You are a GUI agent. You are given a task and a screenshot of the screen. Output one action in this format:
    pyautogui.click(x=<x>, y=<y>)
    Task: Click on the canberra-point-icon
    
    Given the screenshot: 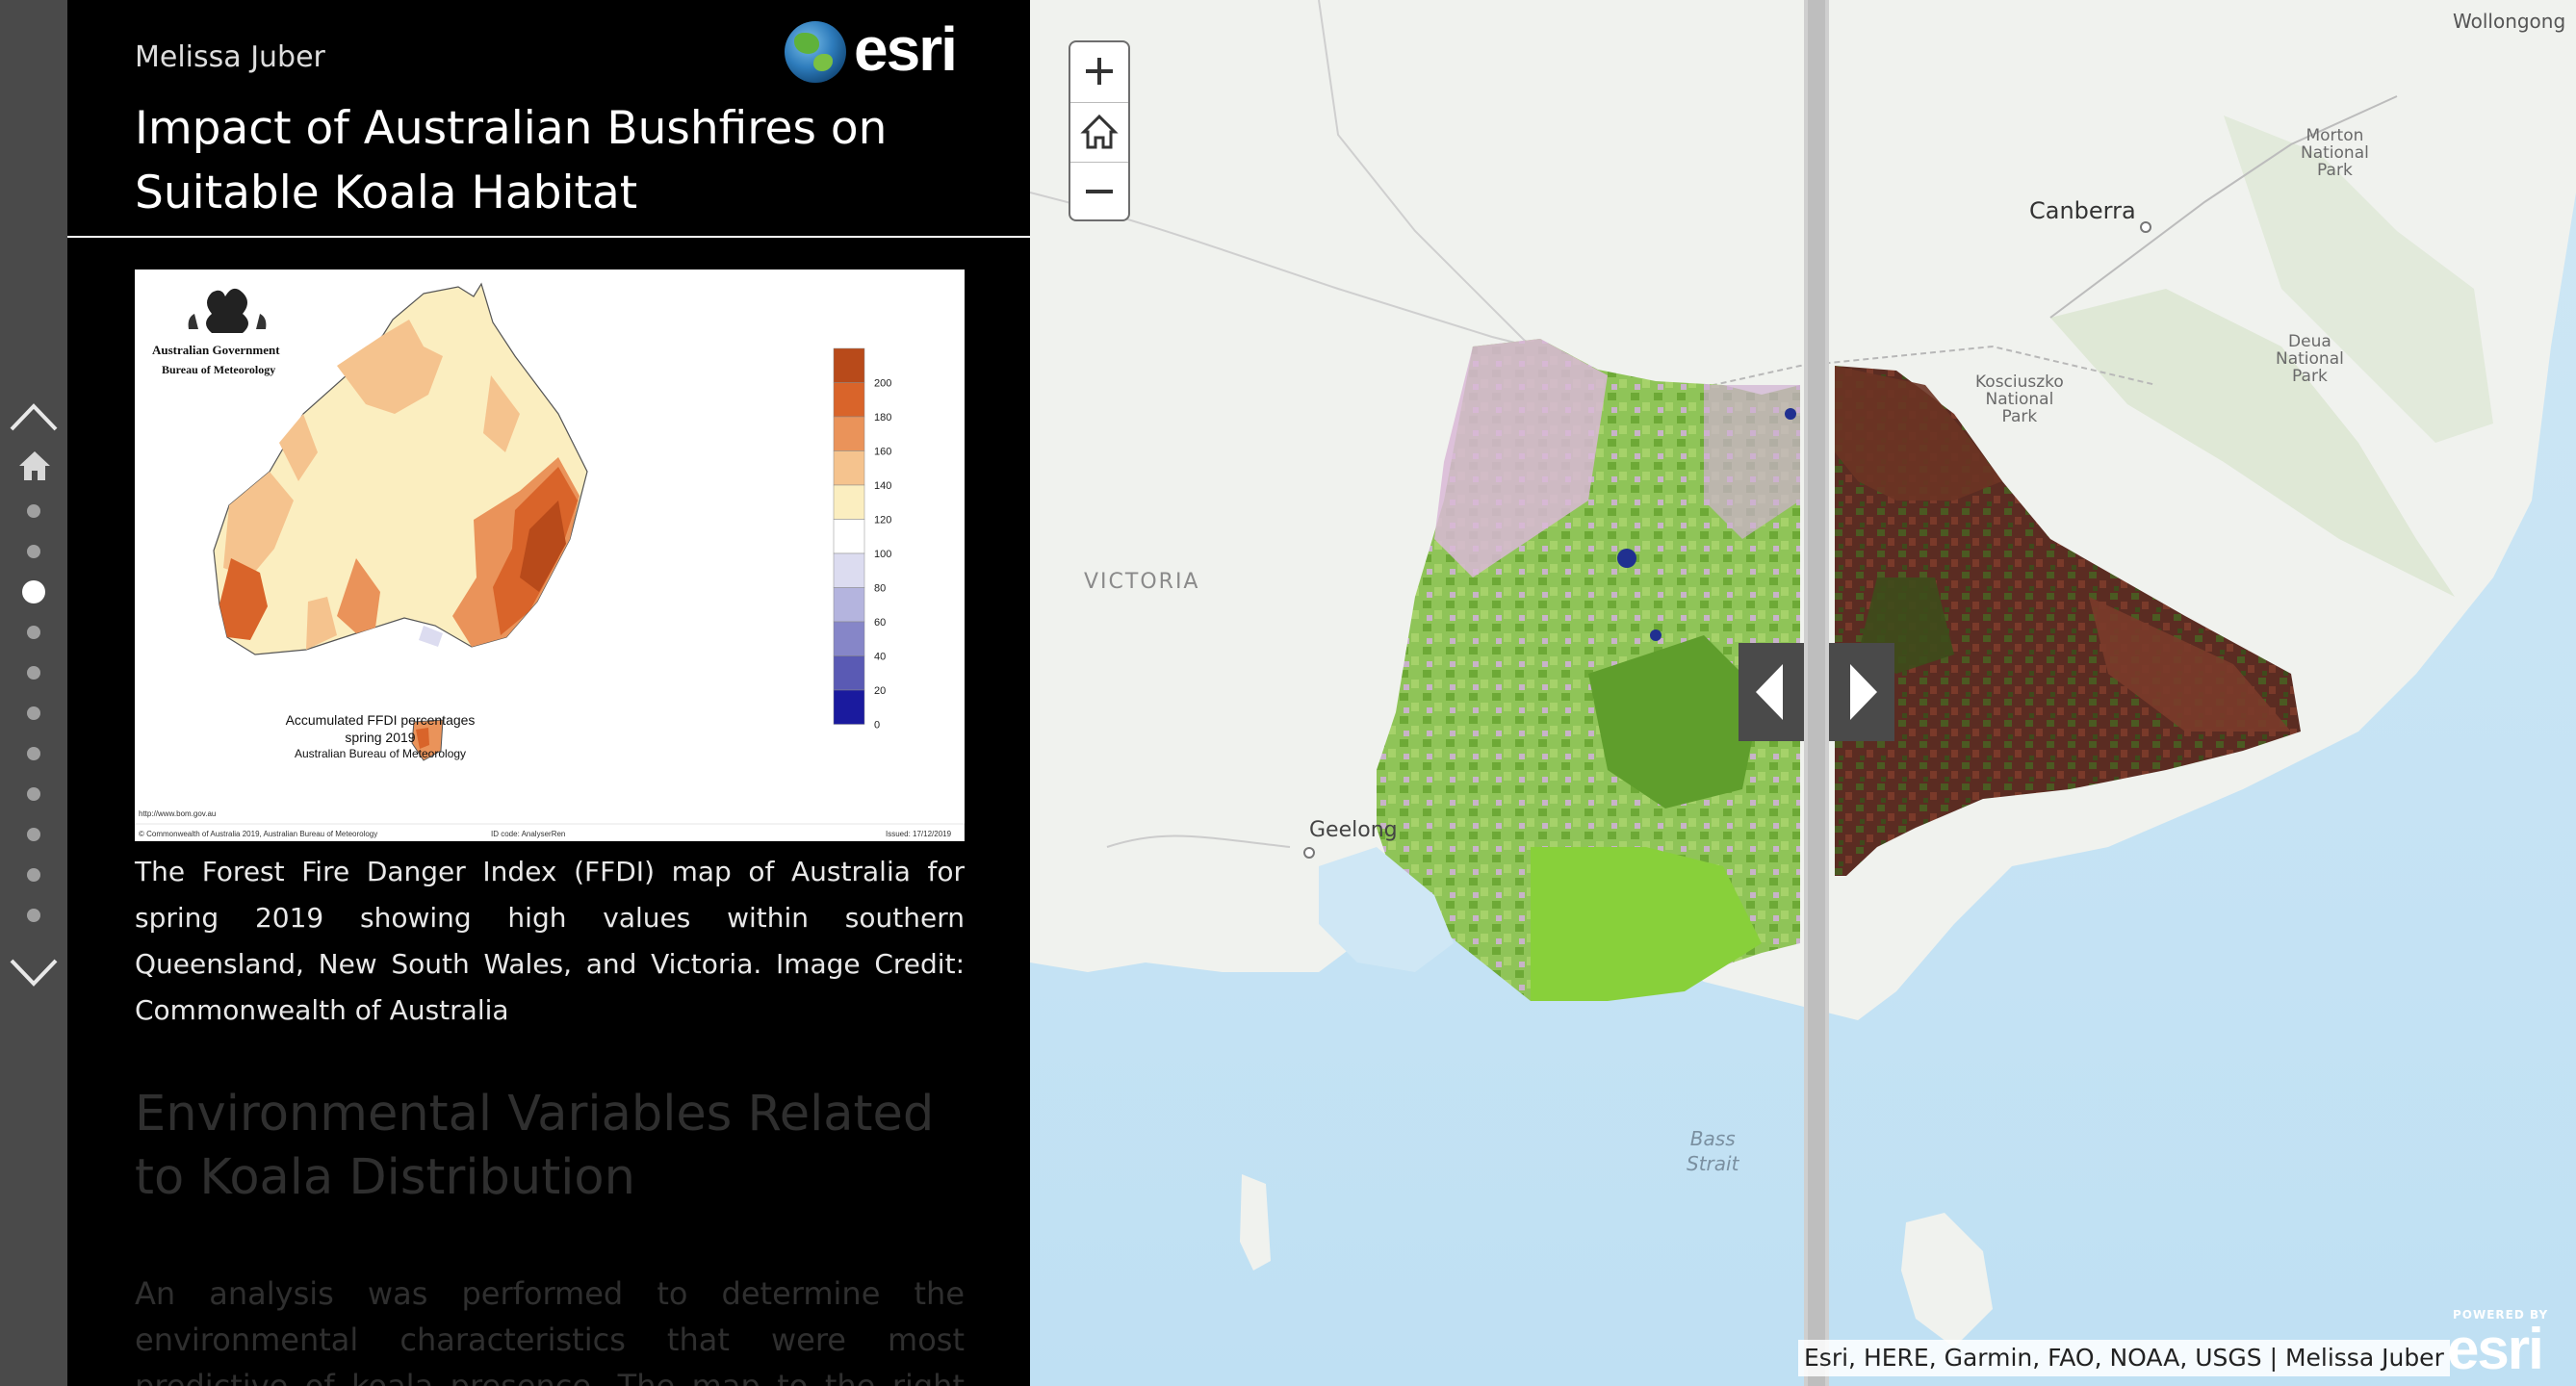 What is the action you would take?
    pyautogui.click(x=2145, y=227)
    